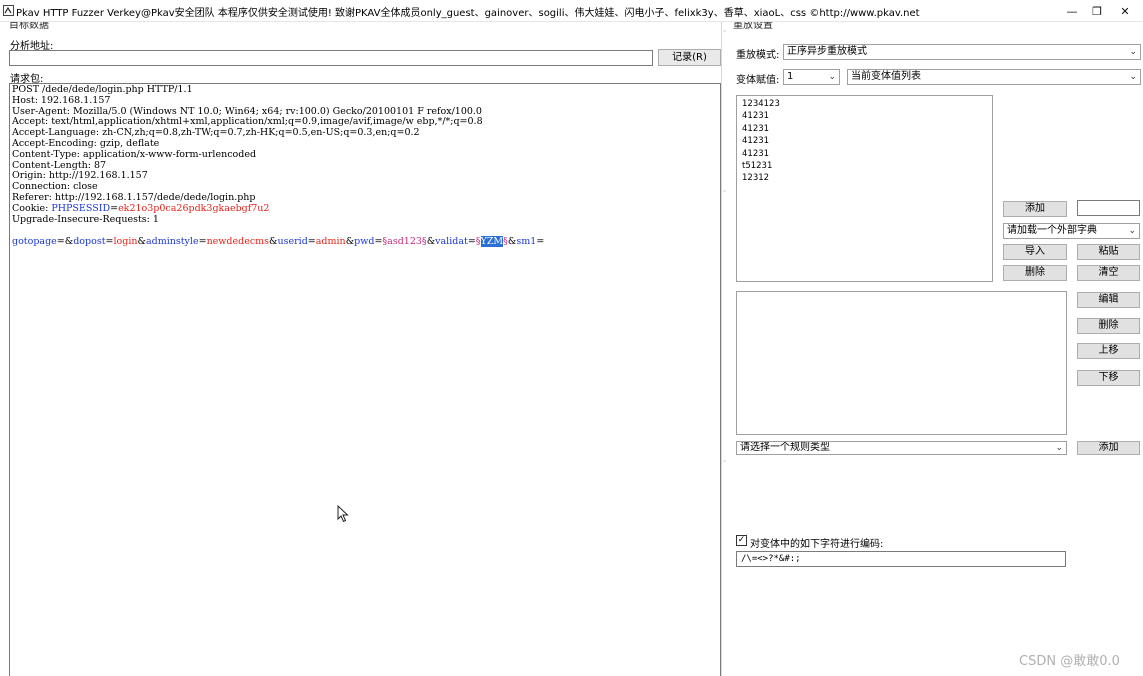 The width and height of the screenshot is (1143, 676). Describe the element at coordinates (172, 241) in the screenshot. I see `param-name: adminstyle` at that location.